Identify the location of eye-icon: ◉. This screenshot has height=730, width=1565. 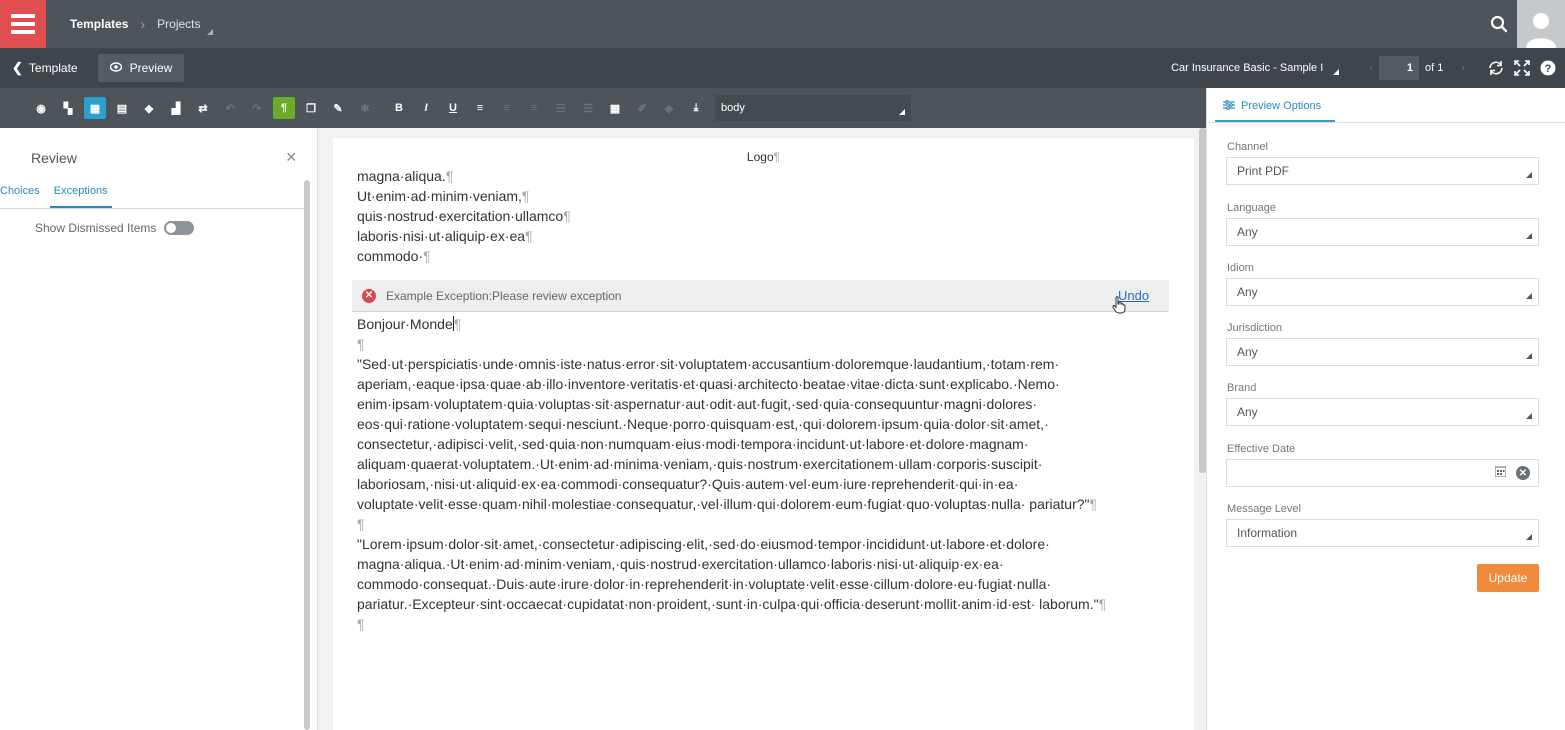
(41, 108).